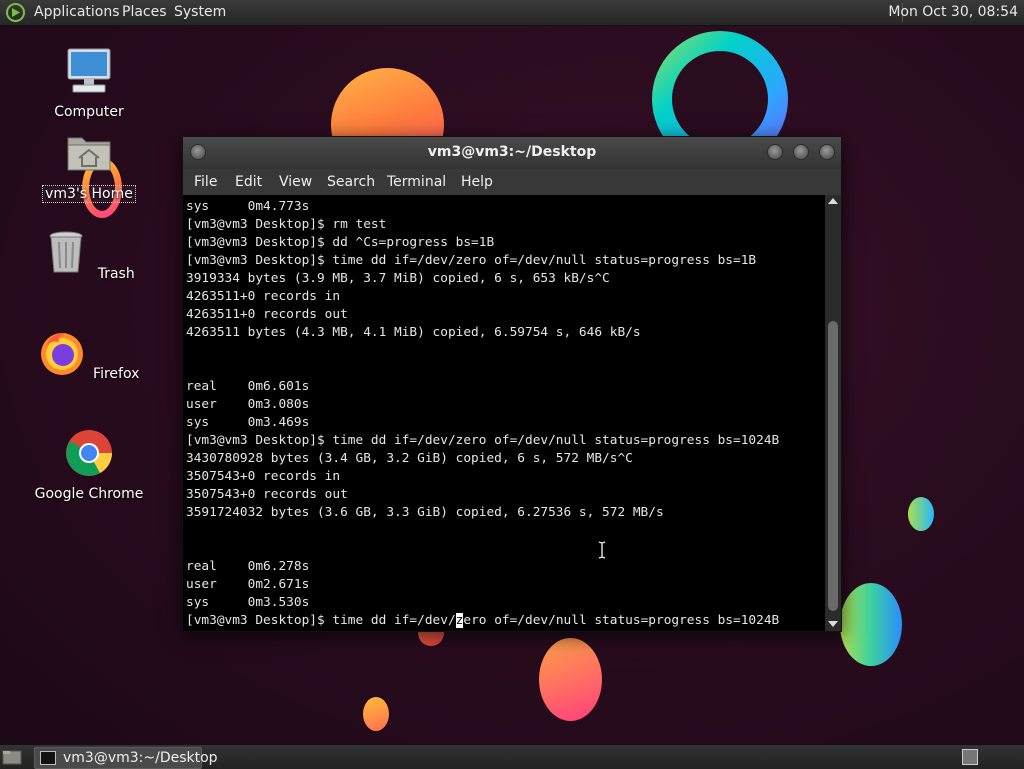  I want to click on scroll-down-arrow-icon, so click(833, 624).